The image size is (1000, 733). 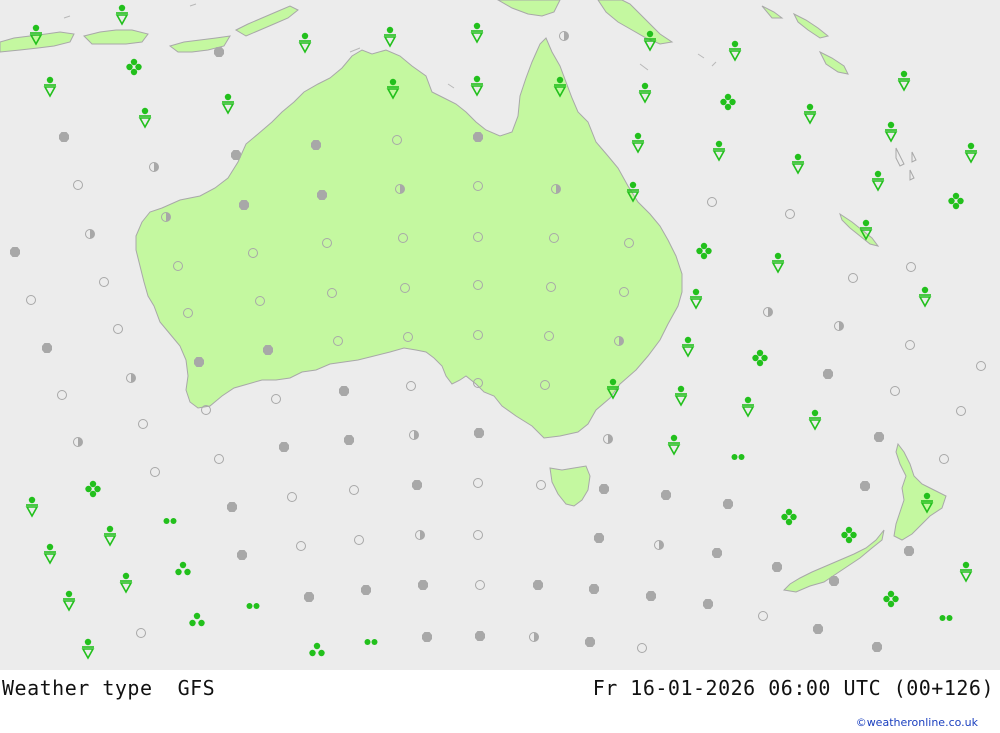 What do you see at coordinates (77, 688) in the screenshot?
I see `title-text: Weather type` at bounding box center [77, 688].